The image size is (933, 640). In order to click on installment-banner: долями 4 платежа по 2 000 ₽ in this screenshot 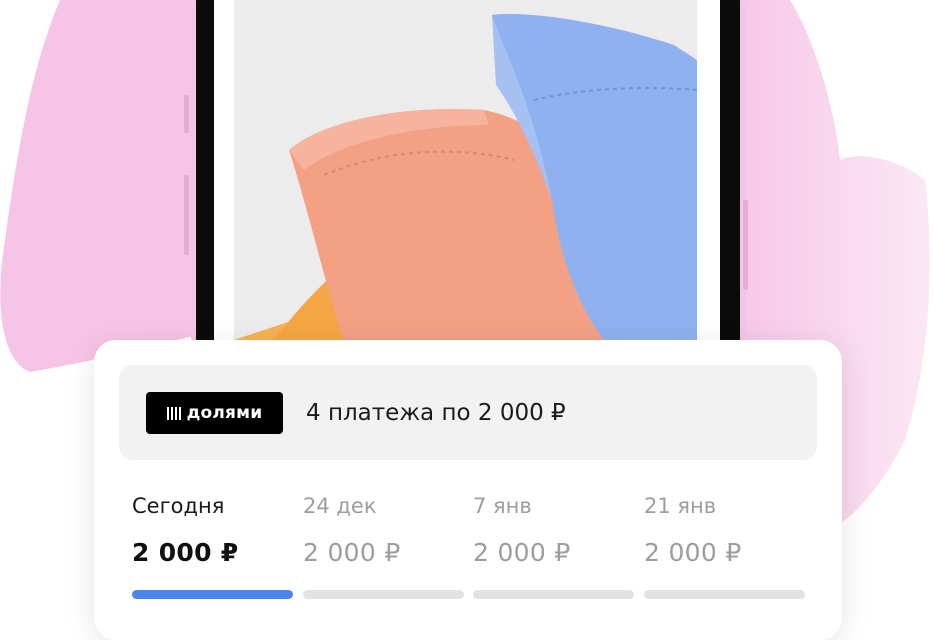, I will do `click(468, 412)`.